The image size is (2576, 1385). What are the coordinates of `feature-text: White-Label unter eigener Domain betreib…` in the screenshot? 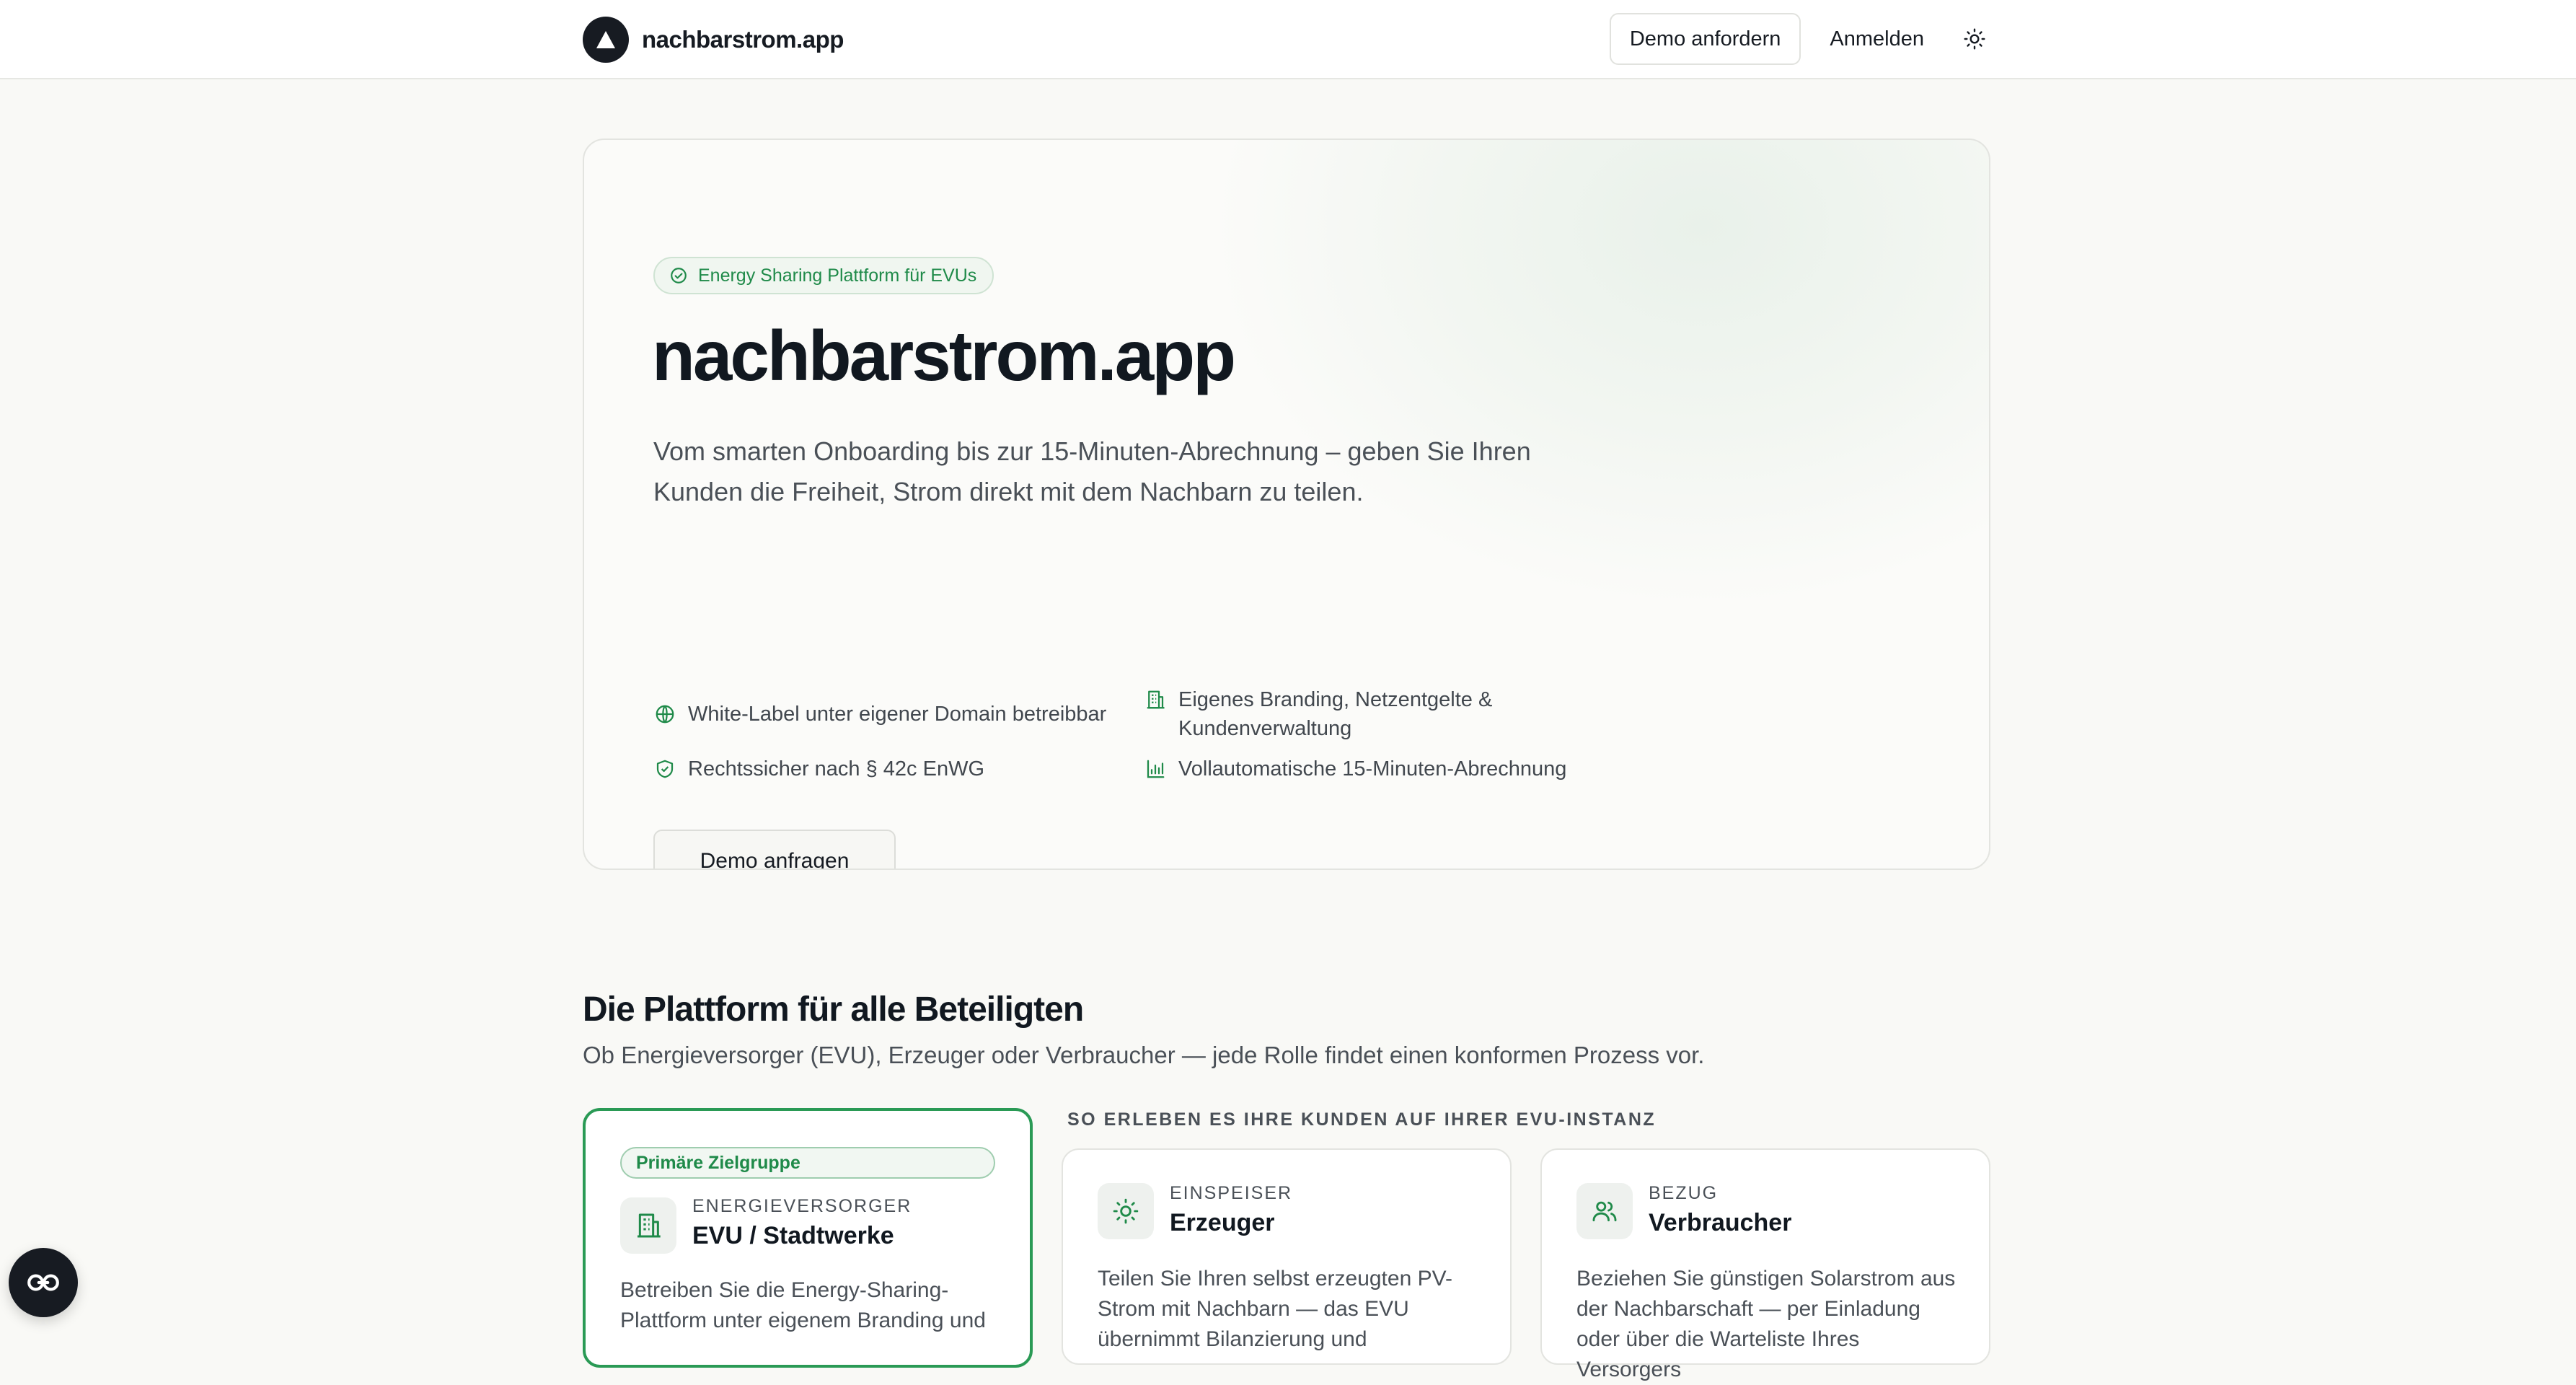 It's located at (897, 714).